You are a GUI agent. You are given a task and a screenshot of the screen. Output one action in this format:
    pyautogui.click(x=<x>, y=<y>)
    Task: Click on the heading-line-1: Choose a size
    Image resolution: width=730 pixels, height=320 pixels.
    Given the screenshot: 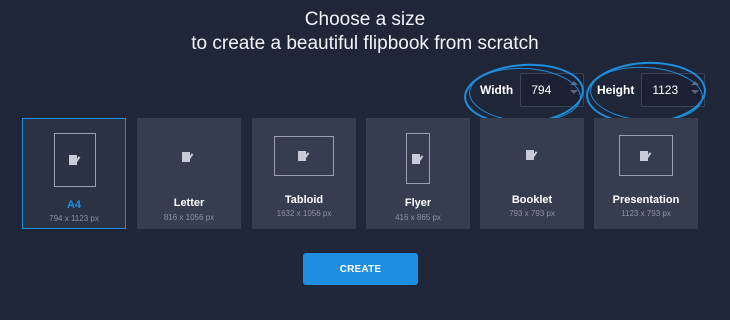 What is the action you would take?
    pyautogui.click(x=365, y=19)
    